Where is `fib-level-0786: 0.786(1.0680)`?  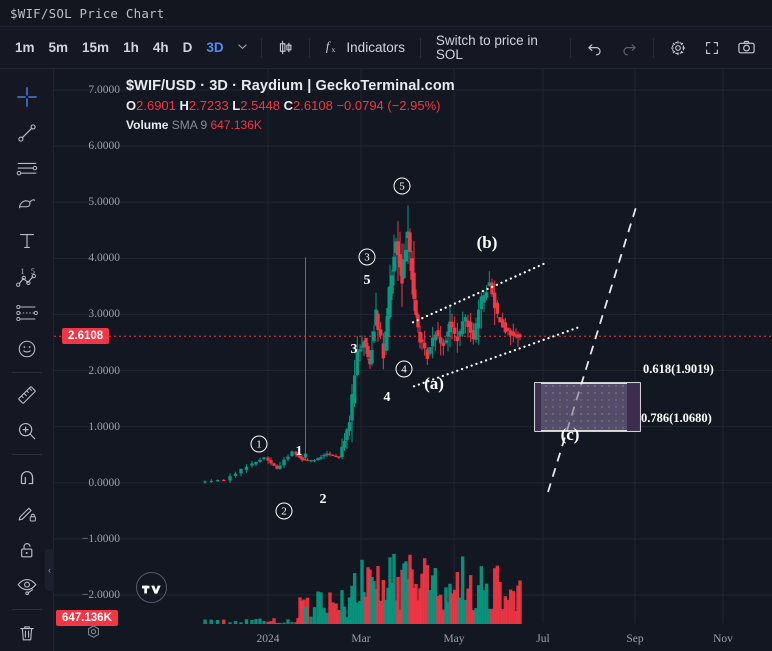
fib-level-0786: 0.786(1.0680) is located at coordinates (676, 418).